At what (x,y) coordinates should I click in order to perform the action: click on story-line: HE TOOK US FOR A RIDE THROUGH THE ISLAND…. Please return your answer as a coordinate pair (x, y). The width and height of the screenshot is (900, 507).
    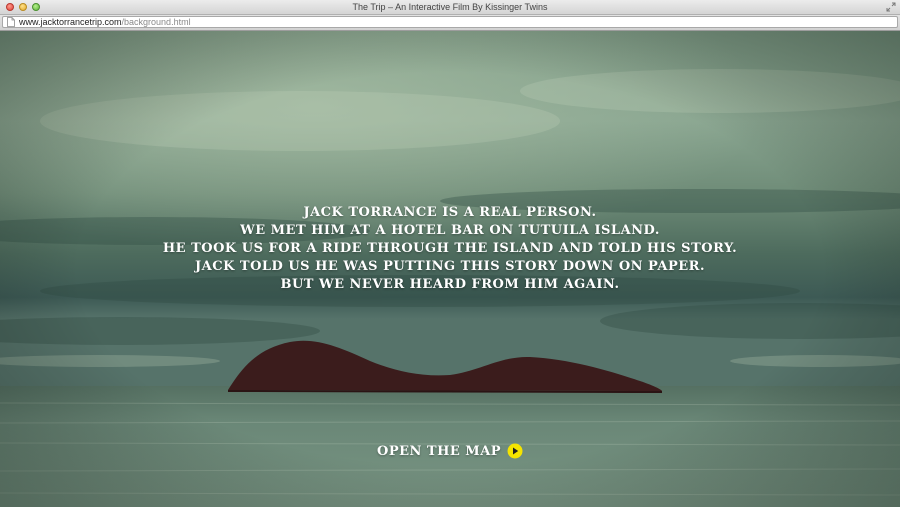
    Looking at the image, I should click on (450, 248).